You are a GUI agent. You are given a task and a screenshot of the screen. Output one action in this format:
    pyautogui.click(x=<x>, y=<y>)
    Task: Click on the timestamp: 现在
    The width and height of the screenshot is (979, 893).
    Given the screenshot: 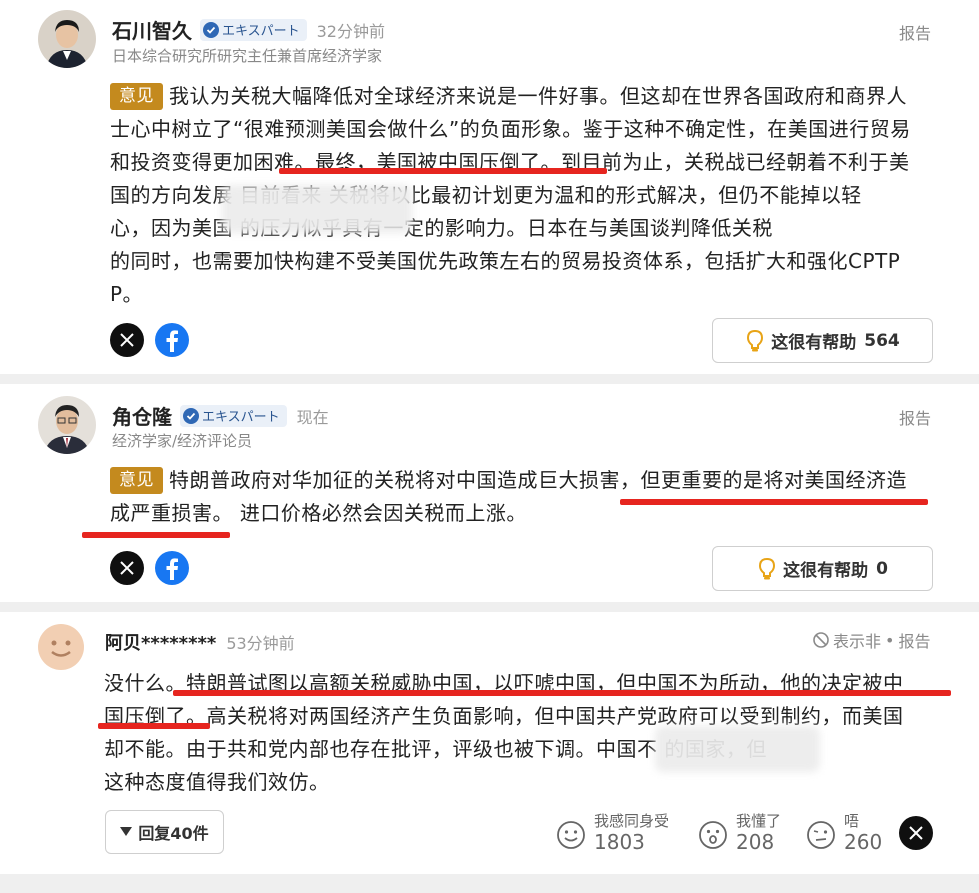 What is the action you would take?
    pyautogui.click(x=312, y=417)
    